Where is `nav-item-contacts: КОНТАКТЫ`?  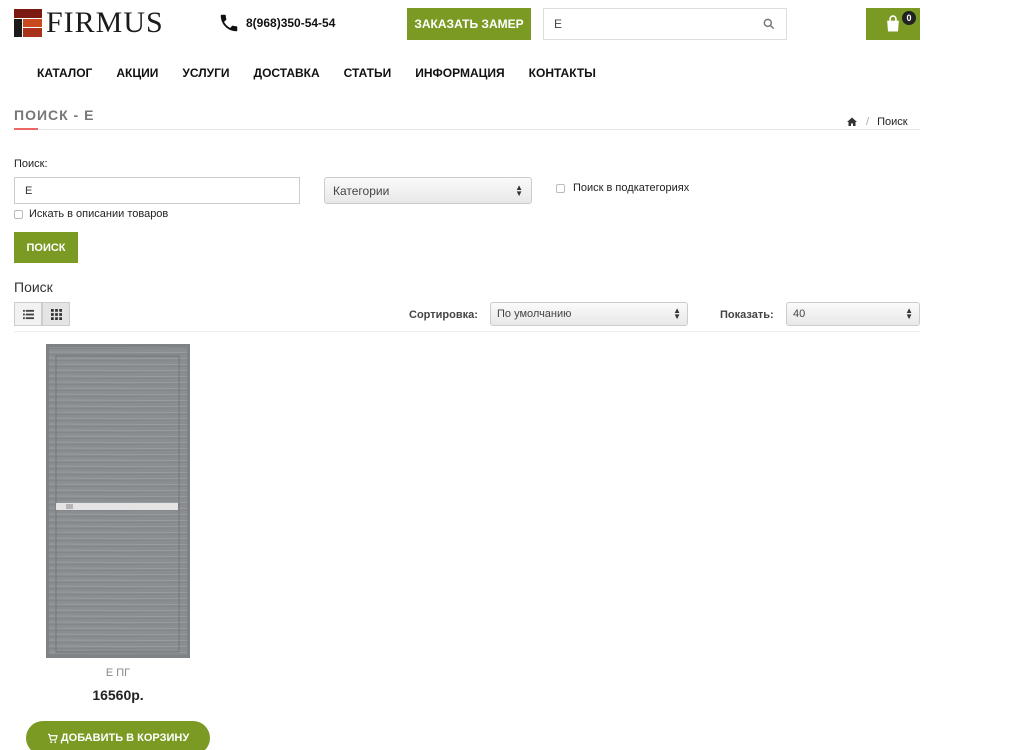 nav-item-contacts: КОНТАКТЫ is located at coordinates (562, 73).